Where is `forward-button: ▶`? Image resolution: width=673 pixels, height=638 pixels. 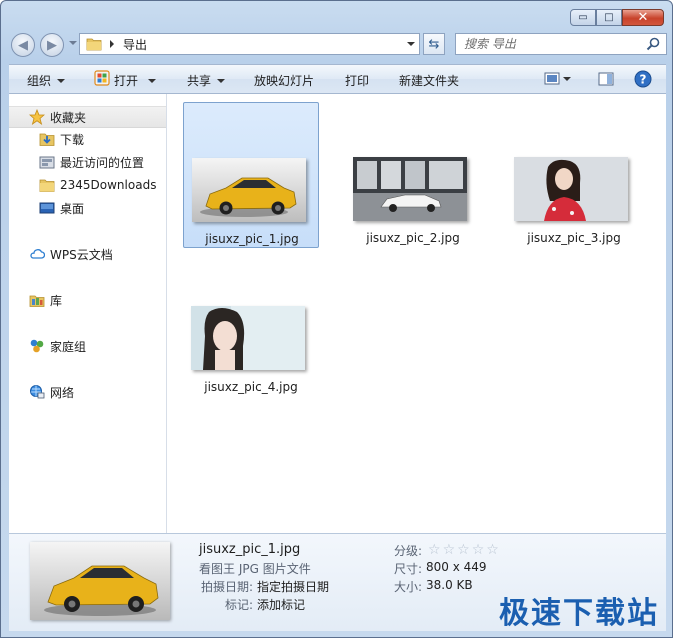 forward-button: ▶ is located at coordinates (52, 45).